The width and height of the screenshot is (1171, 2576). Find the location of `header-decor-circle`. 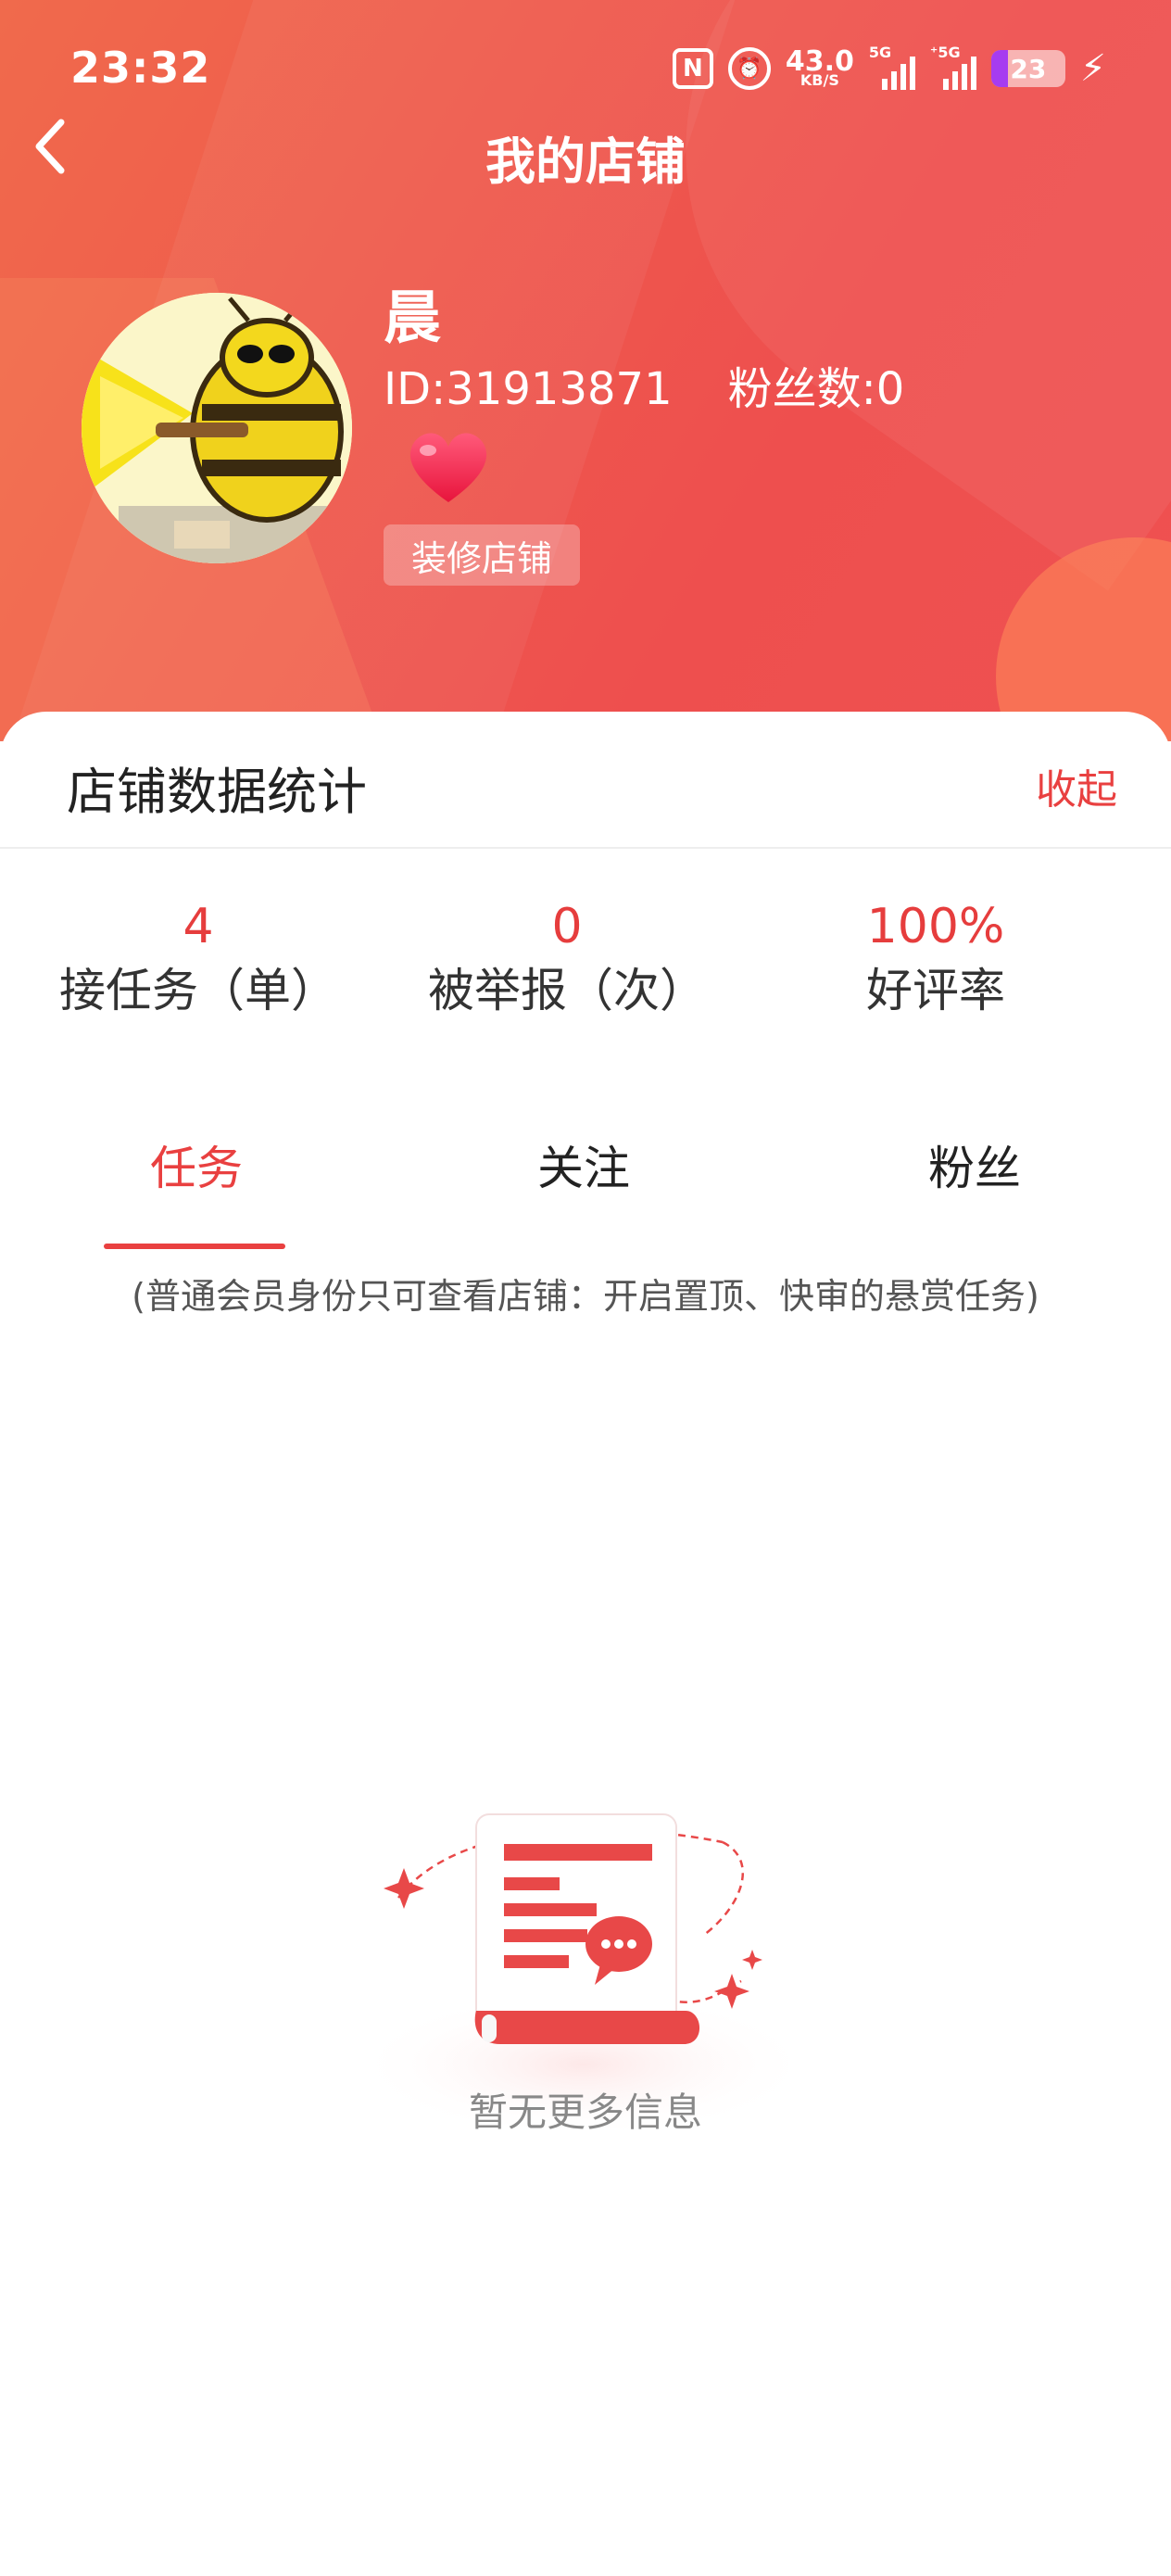

header-decor-circle is located at coordinates (1084, 639).